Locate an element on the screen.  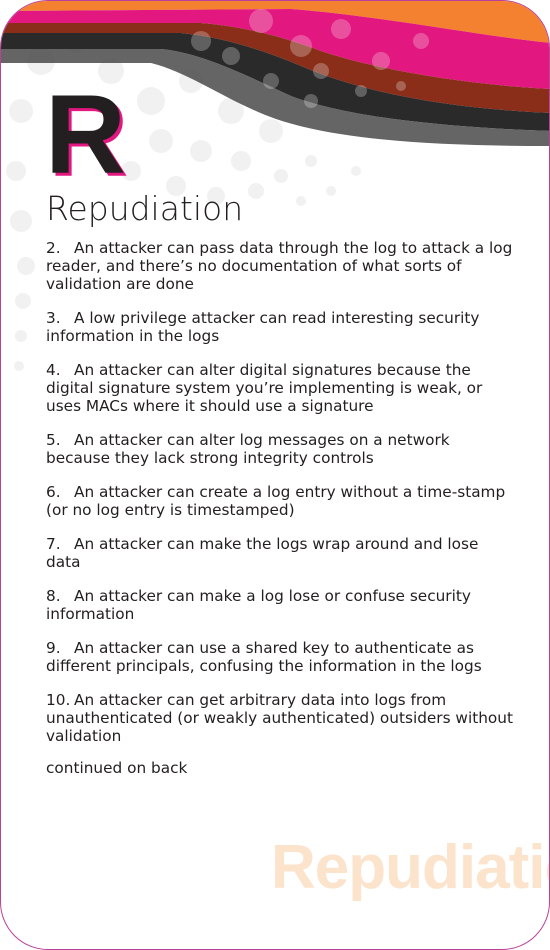
item-number: 8. is located at coordinates (53, 596).